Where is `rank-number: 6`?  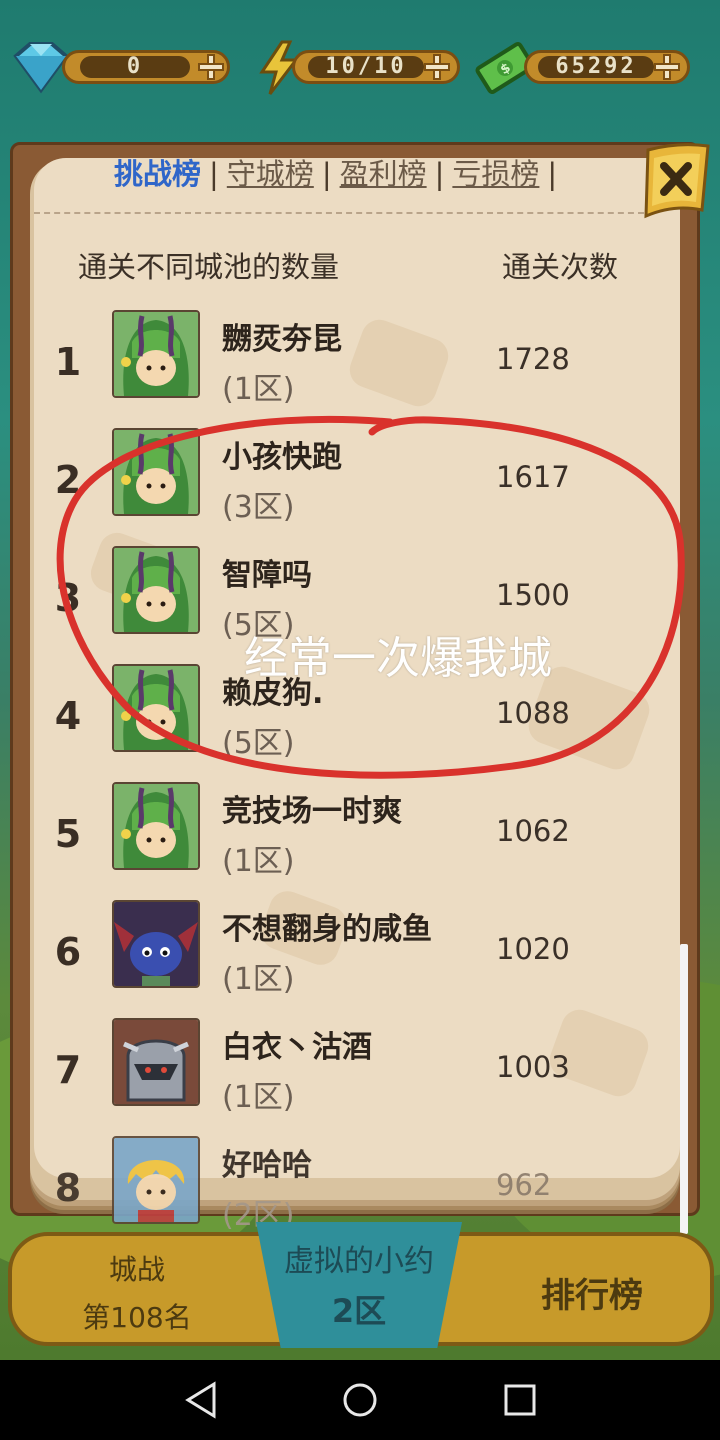
rank-number: 6 is located at coordinates (68, 952).